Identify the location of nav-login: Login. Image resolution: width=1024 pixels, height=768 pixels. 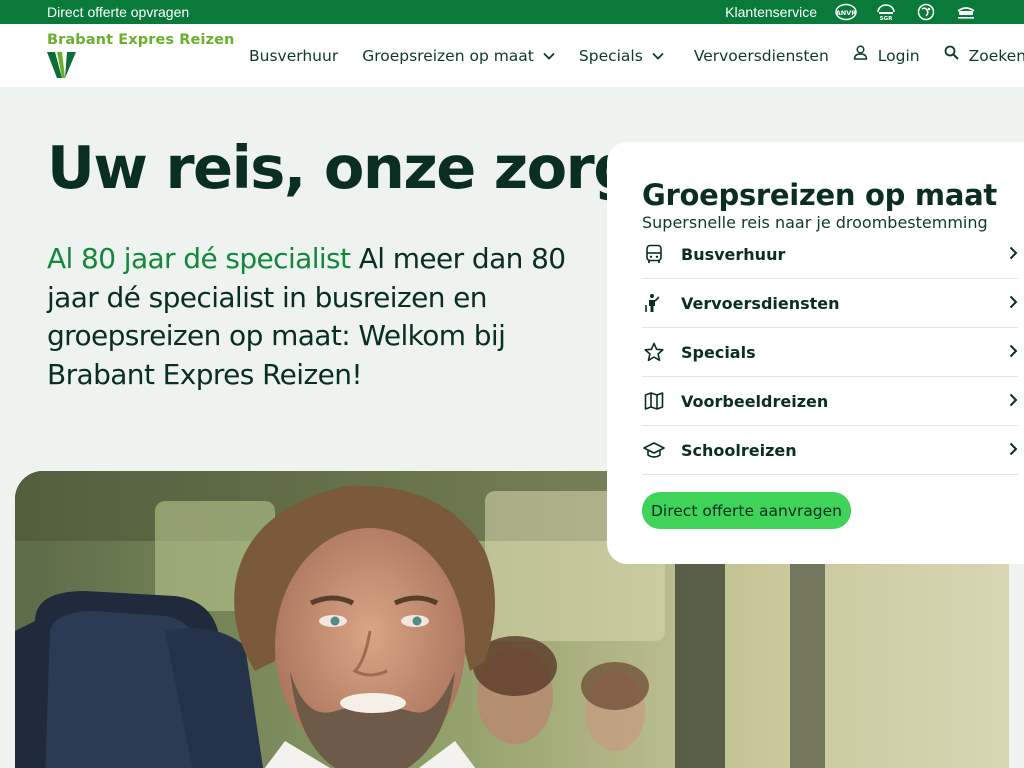
(886, 55).